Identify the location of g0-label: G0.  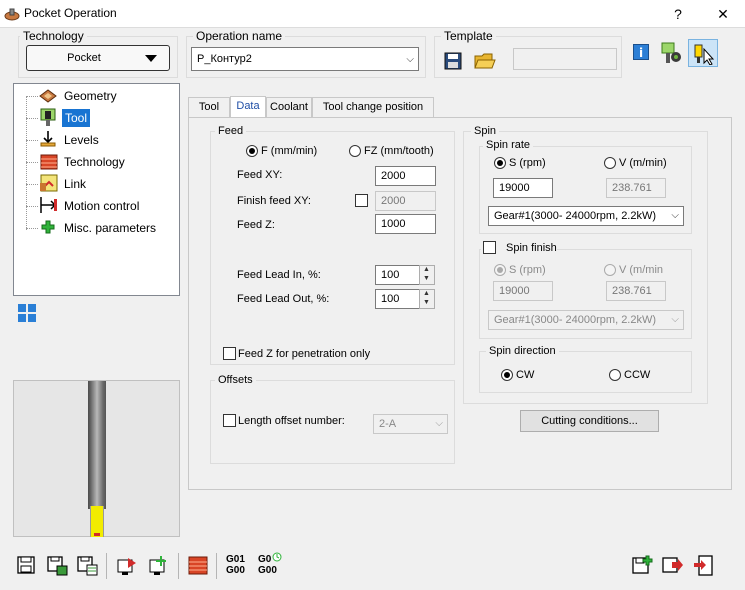
(265, 559).